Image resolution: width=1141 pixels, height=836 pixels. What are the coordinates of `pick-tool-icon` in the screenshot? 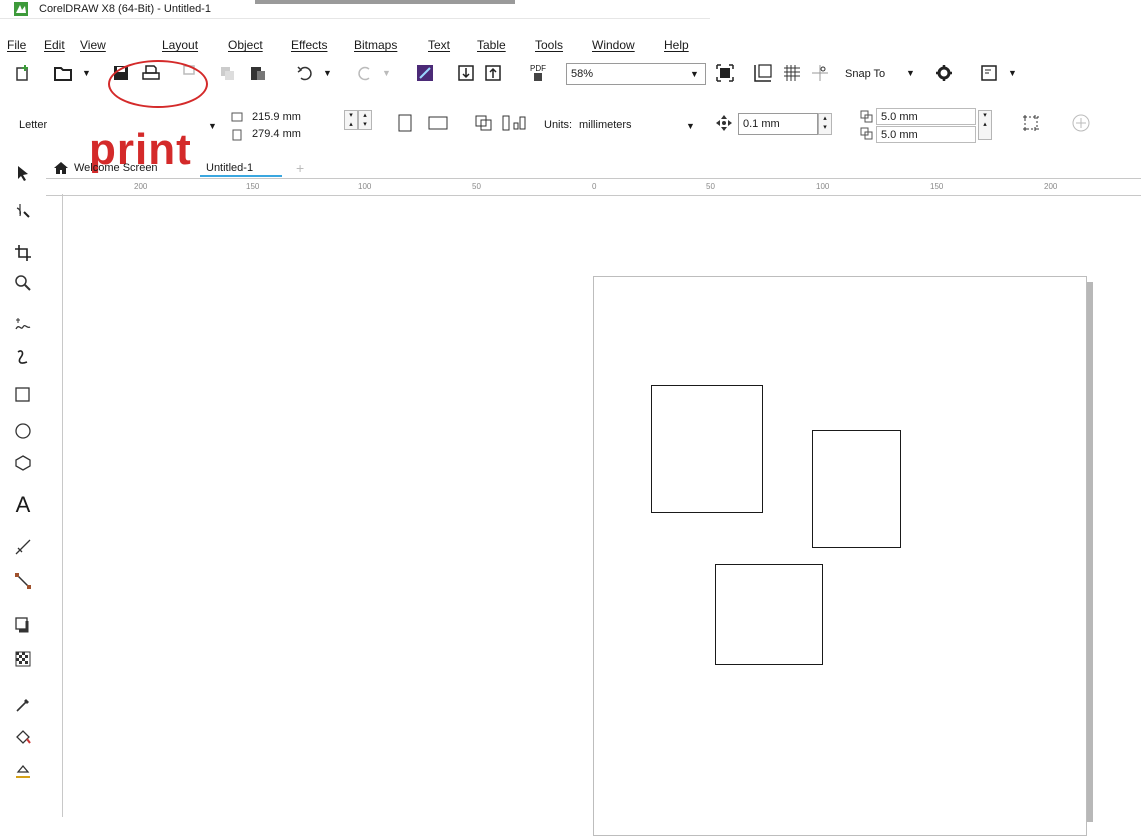 It's located at (23, 173).